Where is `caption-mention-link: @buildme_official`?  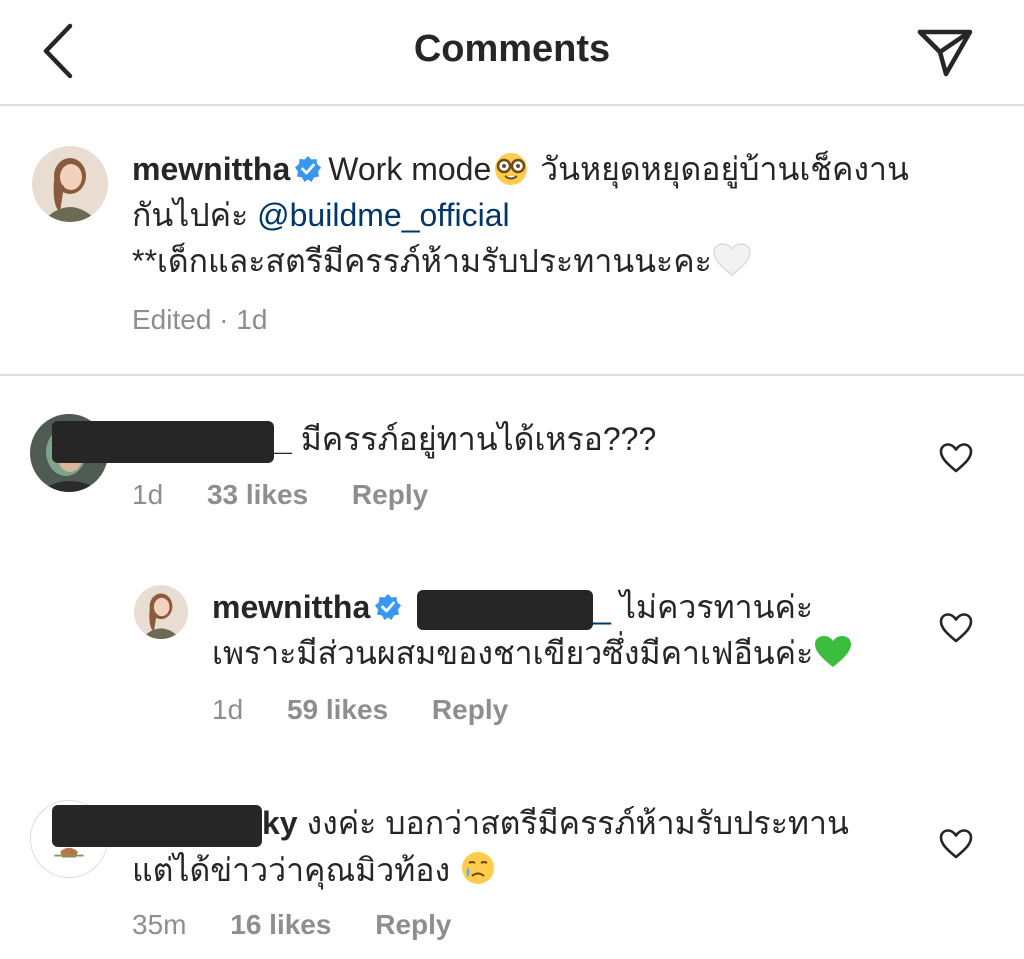
caption-mention-link: @buildme_official is located at coordinates (383, 215).